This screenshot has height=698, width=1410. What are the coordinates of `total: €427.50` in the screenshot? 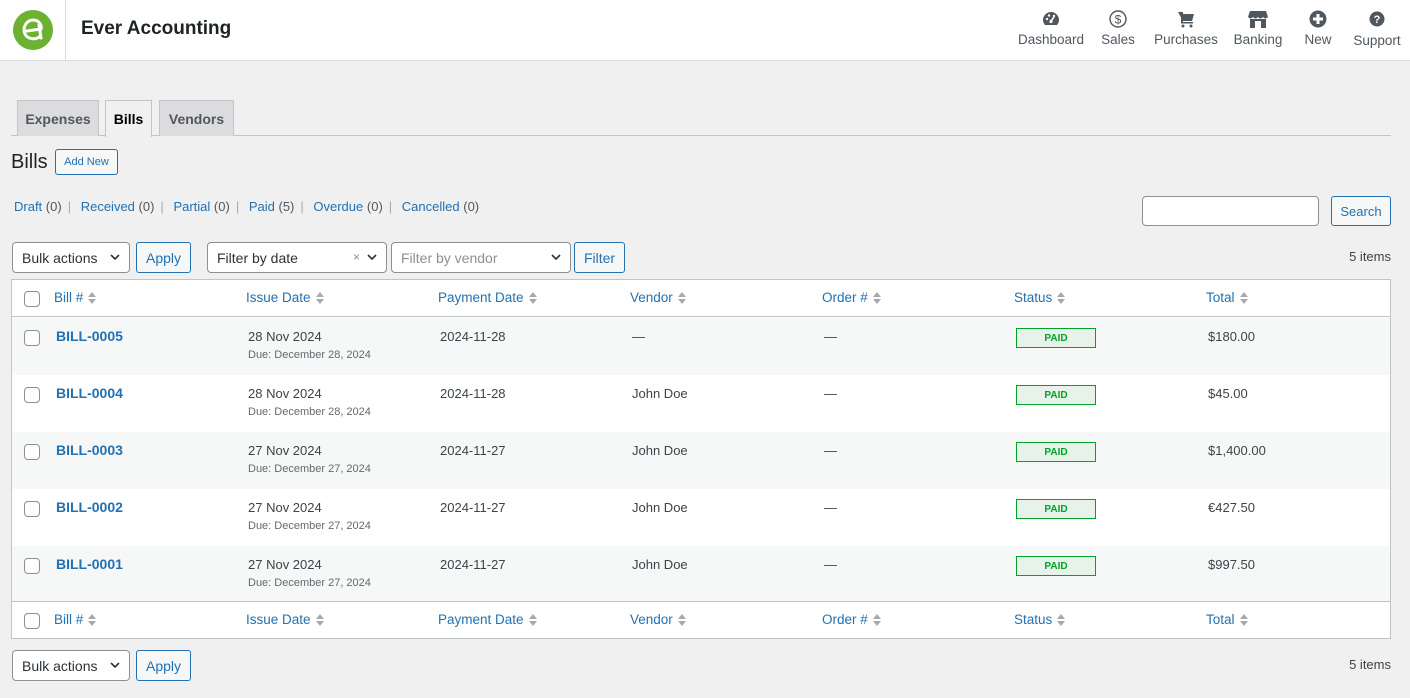 It's located at (1231, 507).